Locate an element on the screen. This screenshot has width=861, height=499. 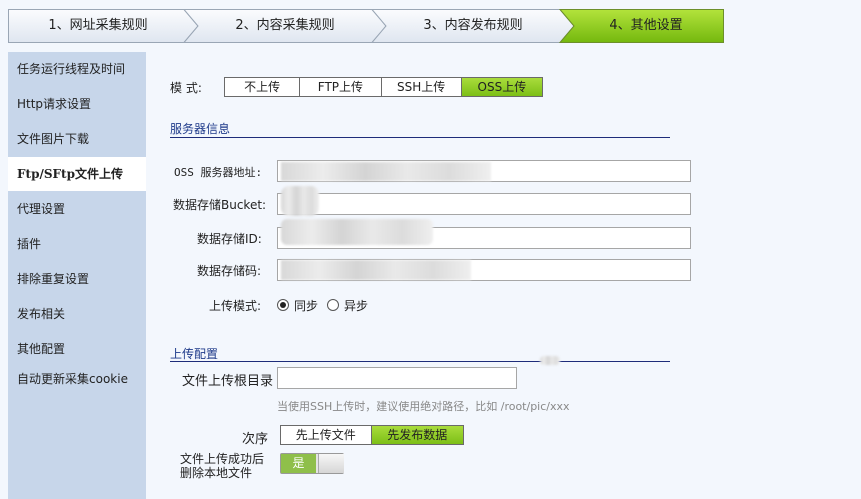
mode-option-none: 不上传 is located at coordinates (263, 87).